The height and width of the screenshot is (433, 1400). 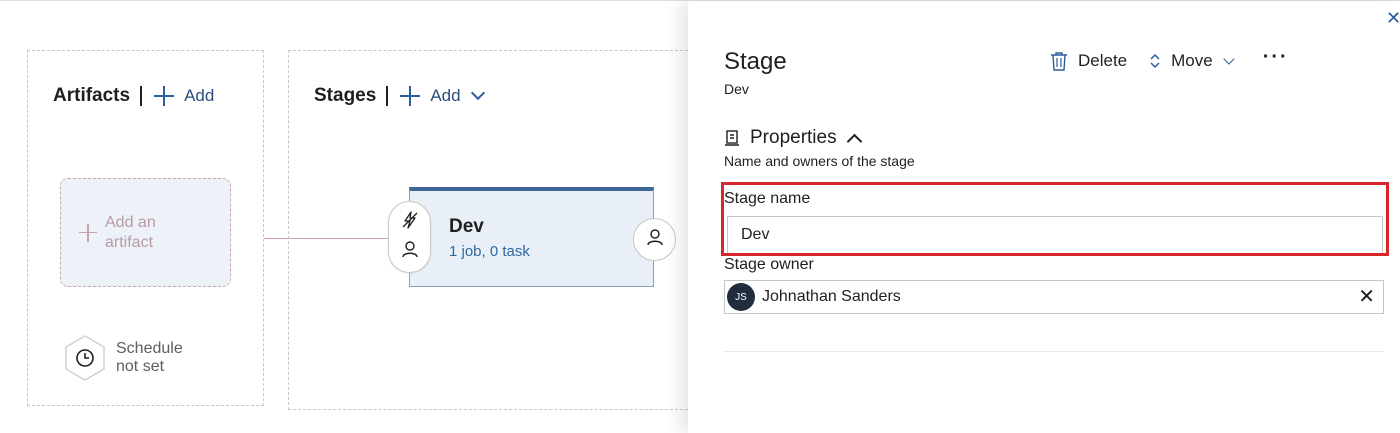 What do you see at coordinates (130, 232) in the screenshot?
I see `add-artifact-label: Add an artifact` at bounding box center [130, 232].